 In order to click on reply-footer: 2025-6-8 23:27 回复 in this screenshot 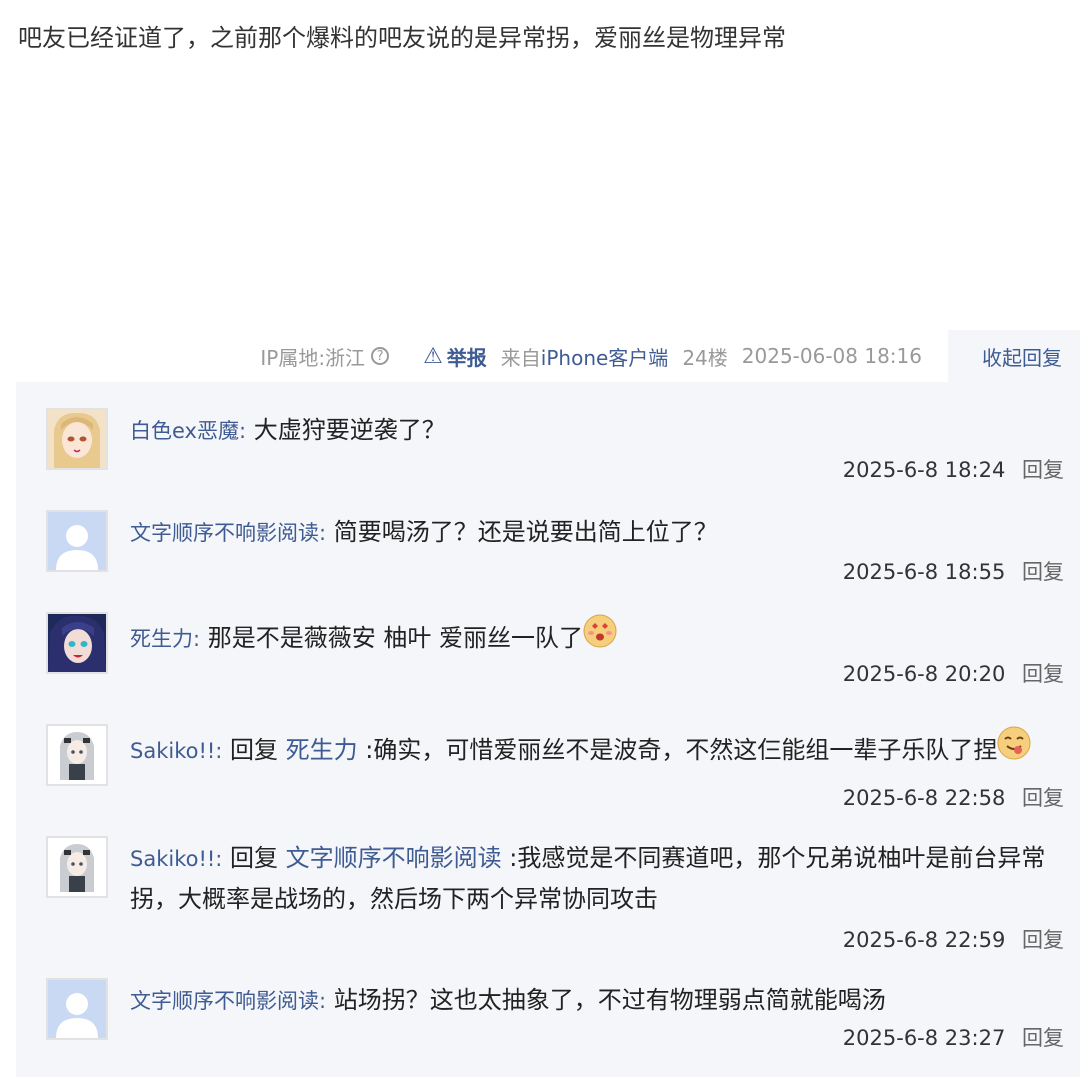, I will do `click(953, 1037)`.